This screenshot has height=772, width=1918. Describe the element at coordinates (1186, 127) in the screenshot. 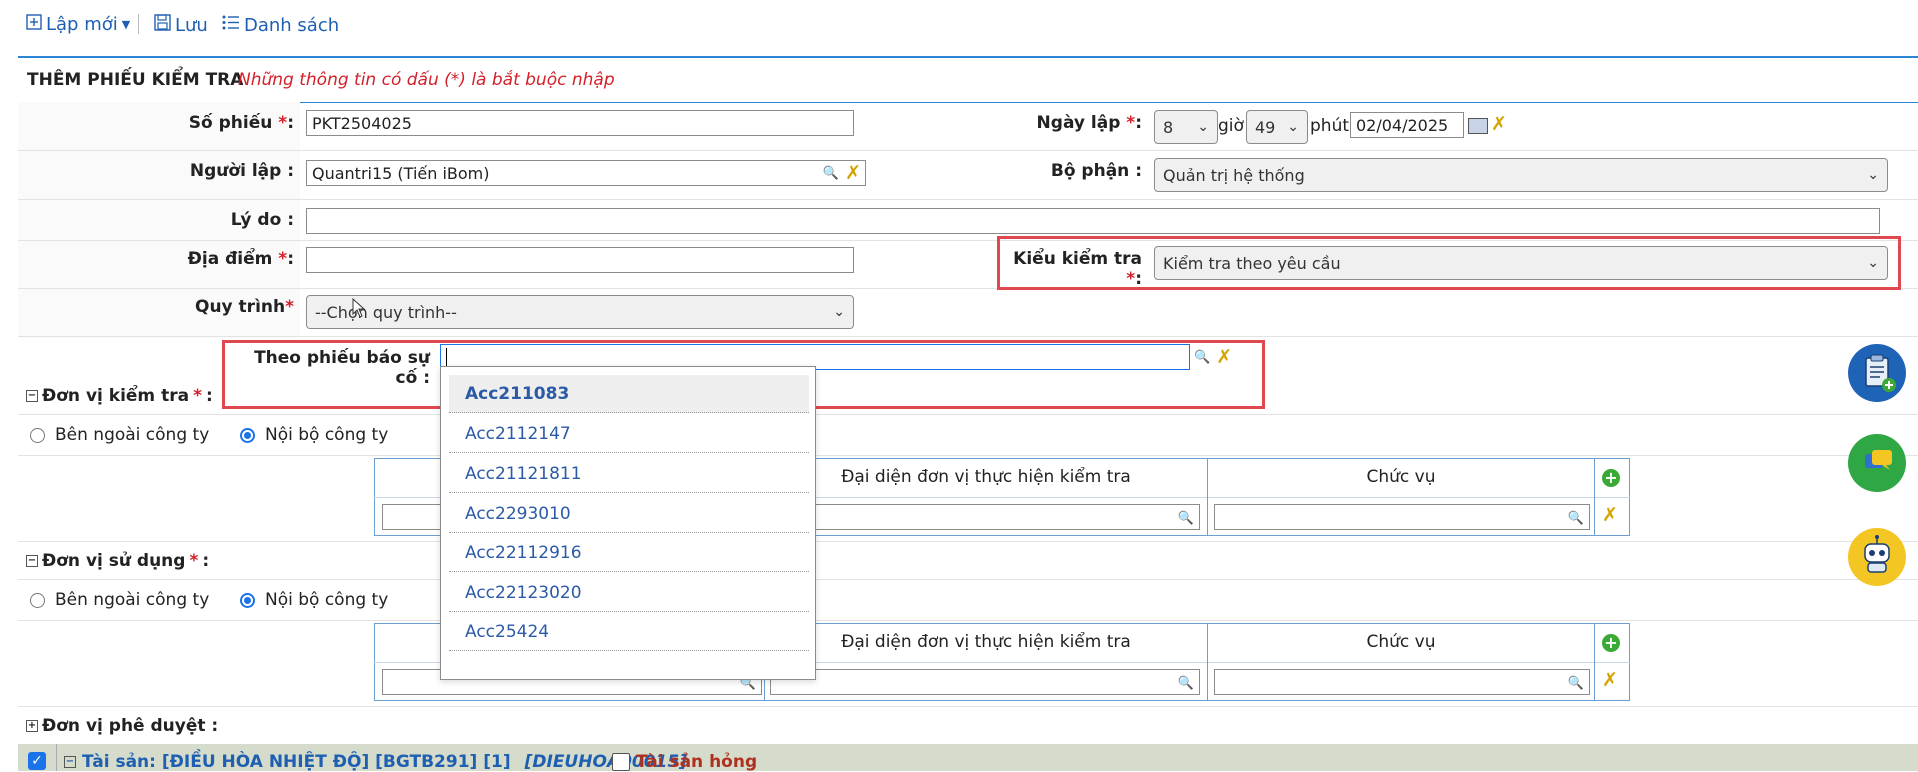

I see `hour-select: 8 ⌄` at that location.